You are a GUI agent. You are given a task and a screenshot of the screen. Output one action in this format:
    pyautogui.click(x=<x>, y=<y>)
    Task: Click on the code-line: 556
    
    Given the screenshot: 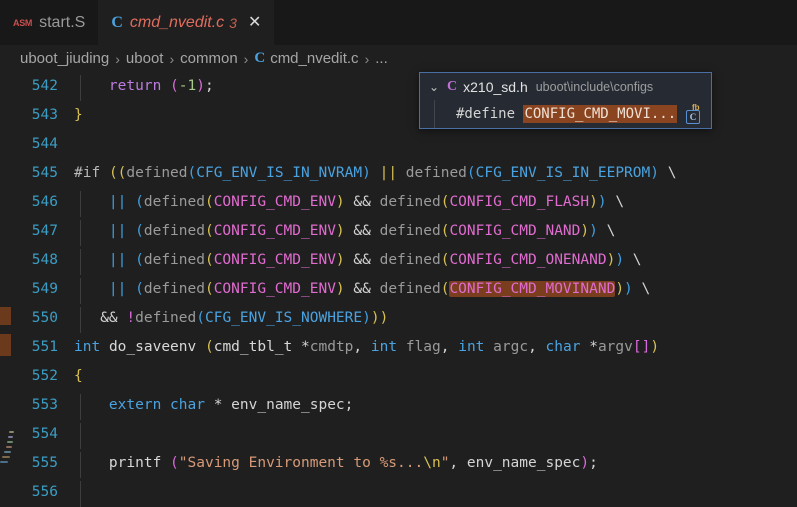 What is the action you would take?
    pyautogui.click(x=404, y=492)
    